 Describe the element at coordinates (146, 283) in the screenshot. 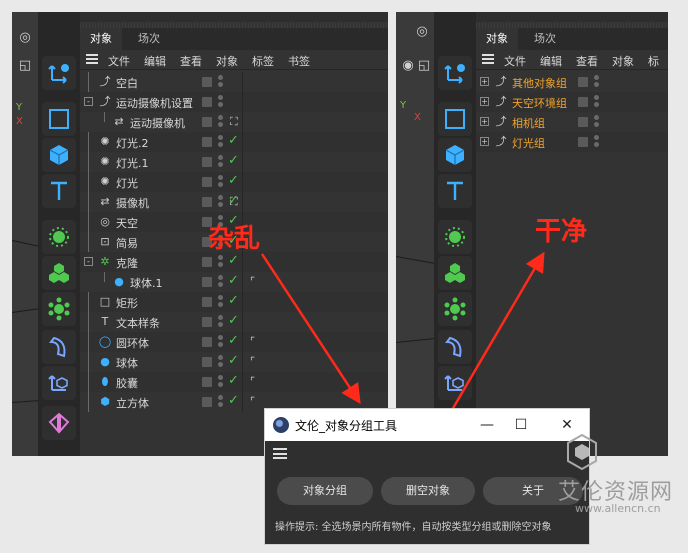

I see `object-name: 球体.1` at that location.